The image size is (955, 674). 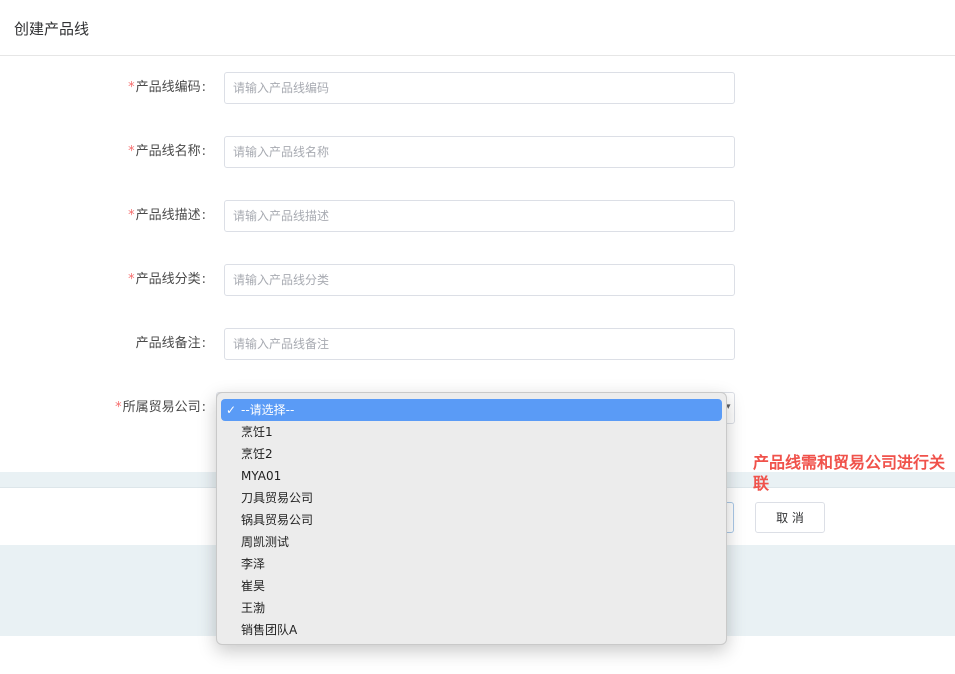 What do you see at coordinates (790, 517) in the screenshot?
I see `cancel-button: 取 消` at bounding box center [790, 517].